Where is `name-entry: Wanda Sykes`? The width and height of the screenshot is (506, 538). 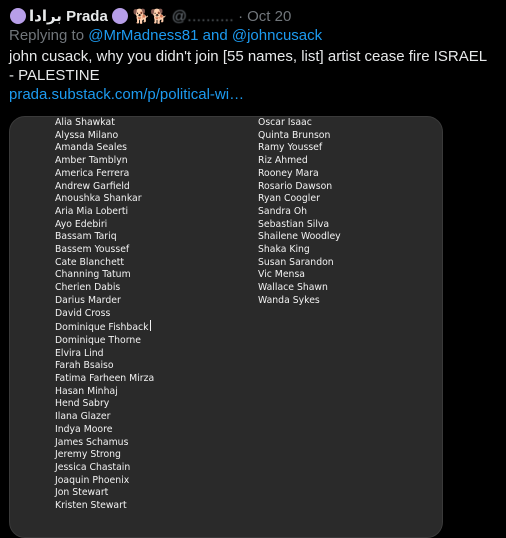 name-entry: Wanda Sykes is located at coordinates (289, 300).